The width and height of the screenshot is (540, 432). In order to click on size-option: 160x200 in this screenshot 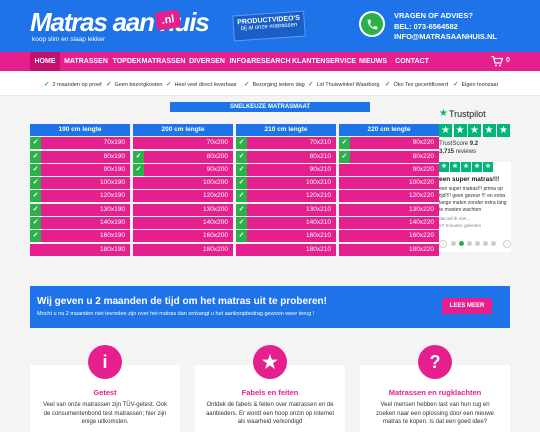, I will do `click(183, 236)`.